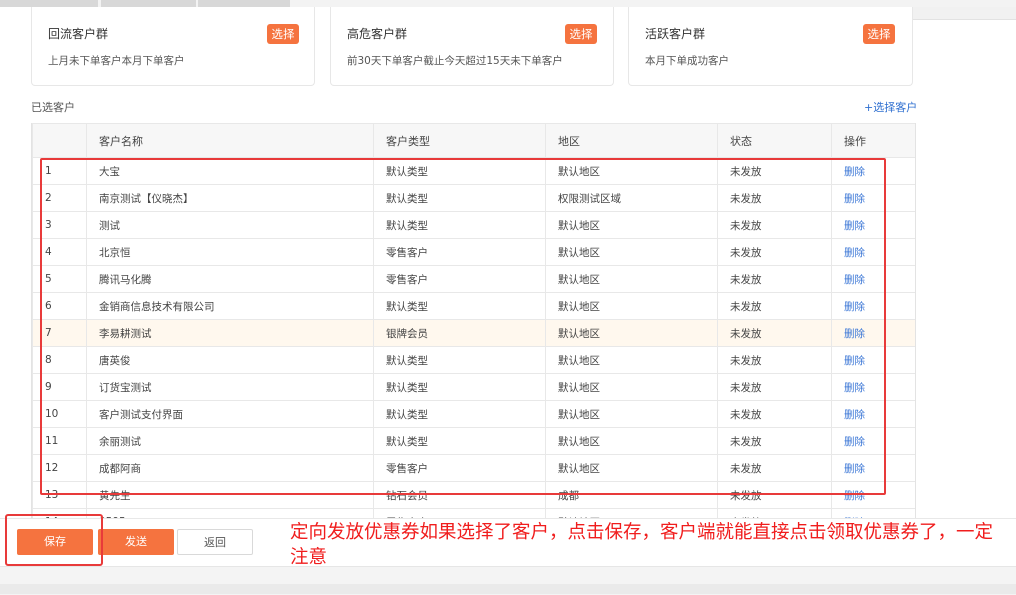 The image size is (1016, 595). What do you see at coordinates (508, 589) in the screenshot?
I see `bottom-scrollbar` at bounding box center [508, 589].